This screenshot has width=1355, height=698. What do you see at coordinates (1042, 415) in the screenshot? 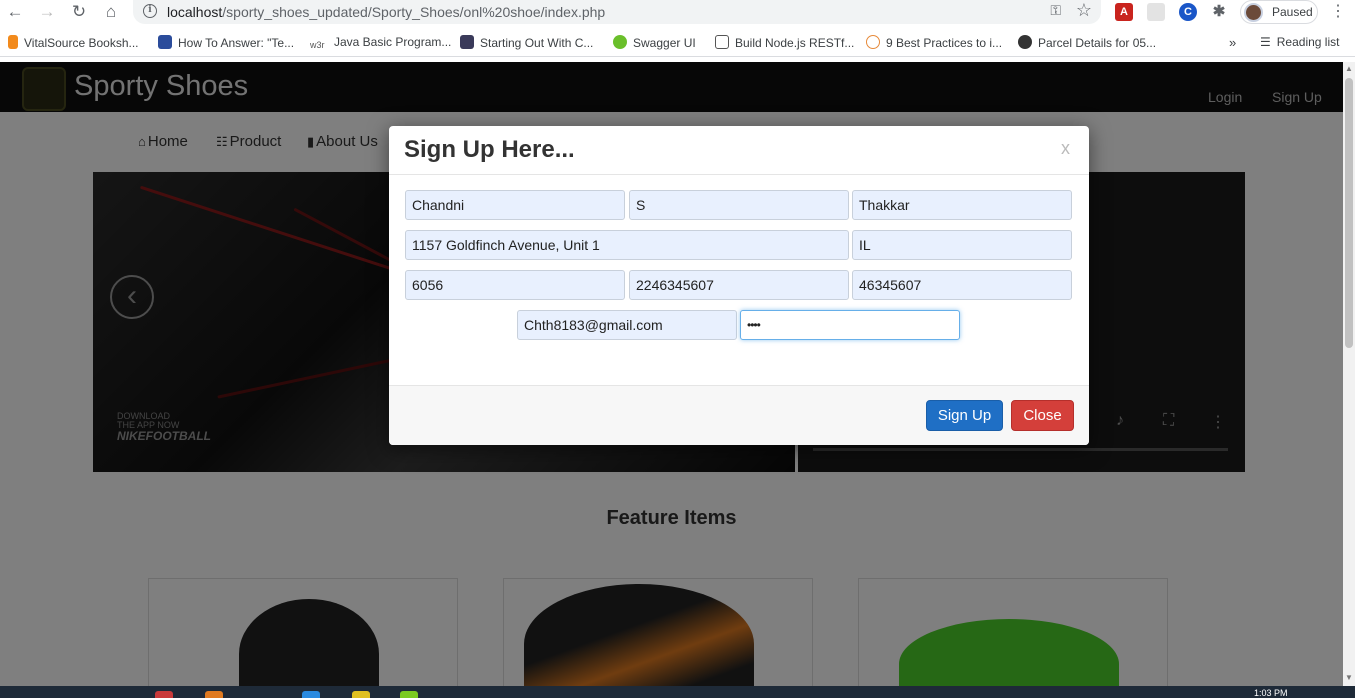
I see `close-button: Close` at bounding box center [1042, 415].